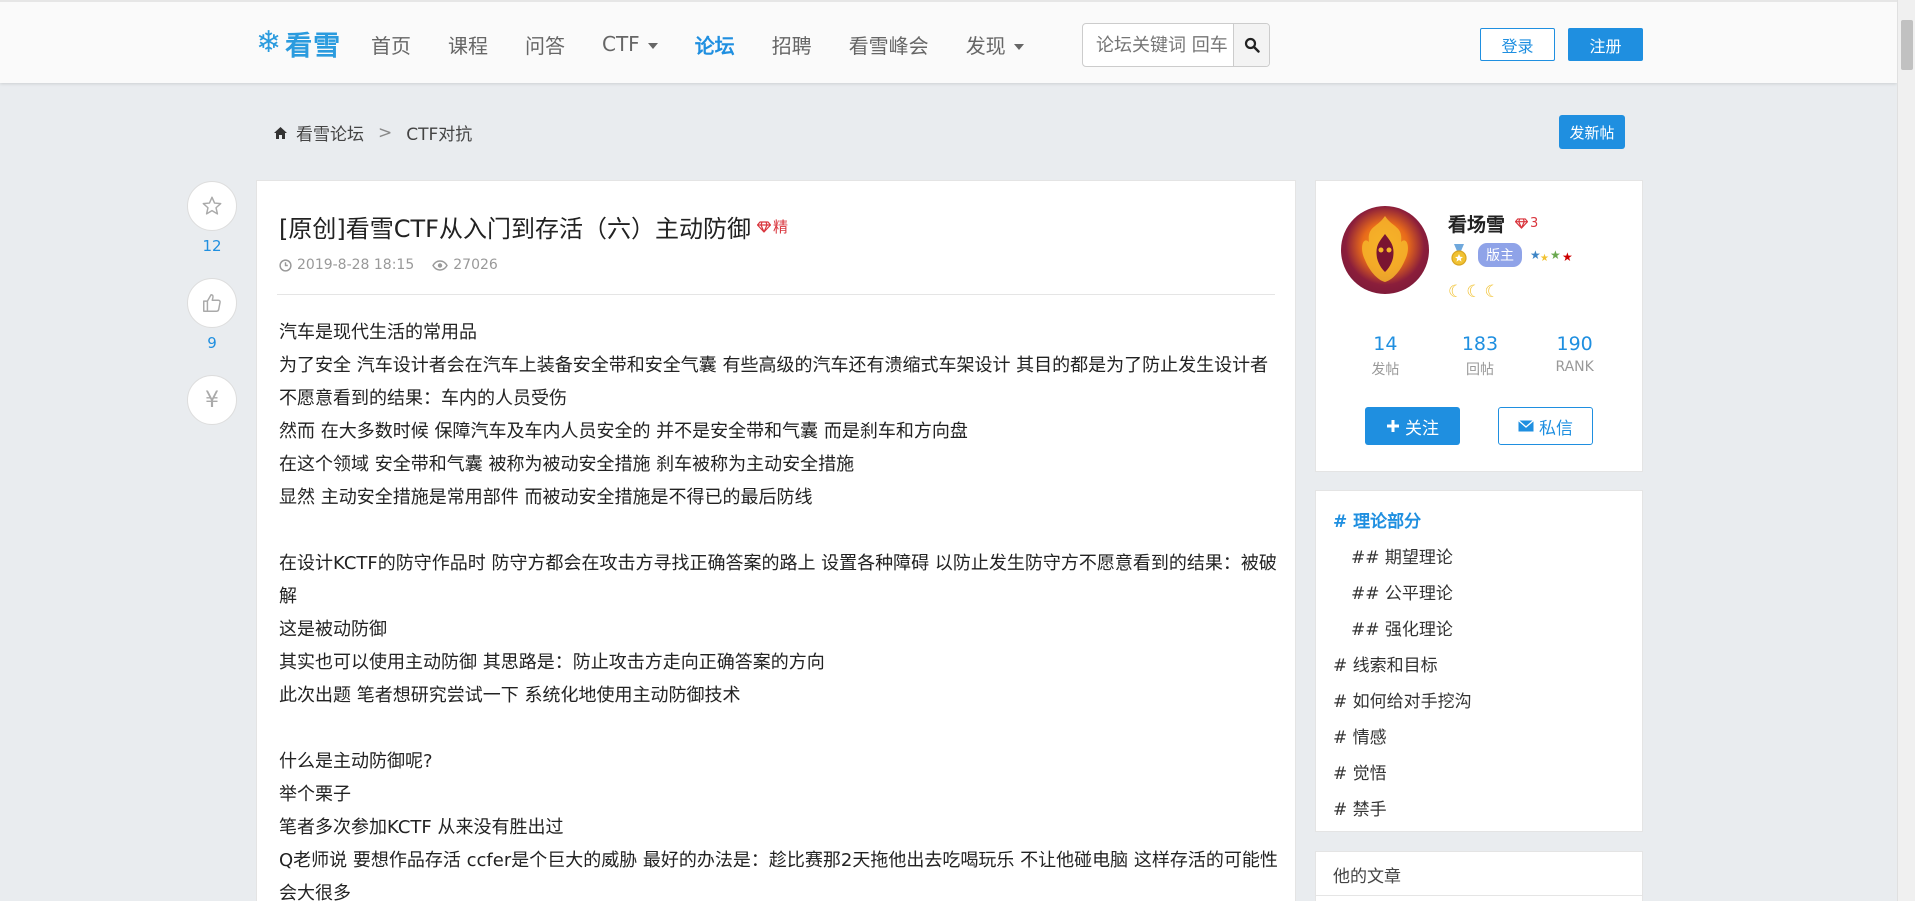 This screenshot has width=1915, height=901. I want to click on new-post-button: 发新帖, so click(1592, 132).